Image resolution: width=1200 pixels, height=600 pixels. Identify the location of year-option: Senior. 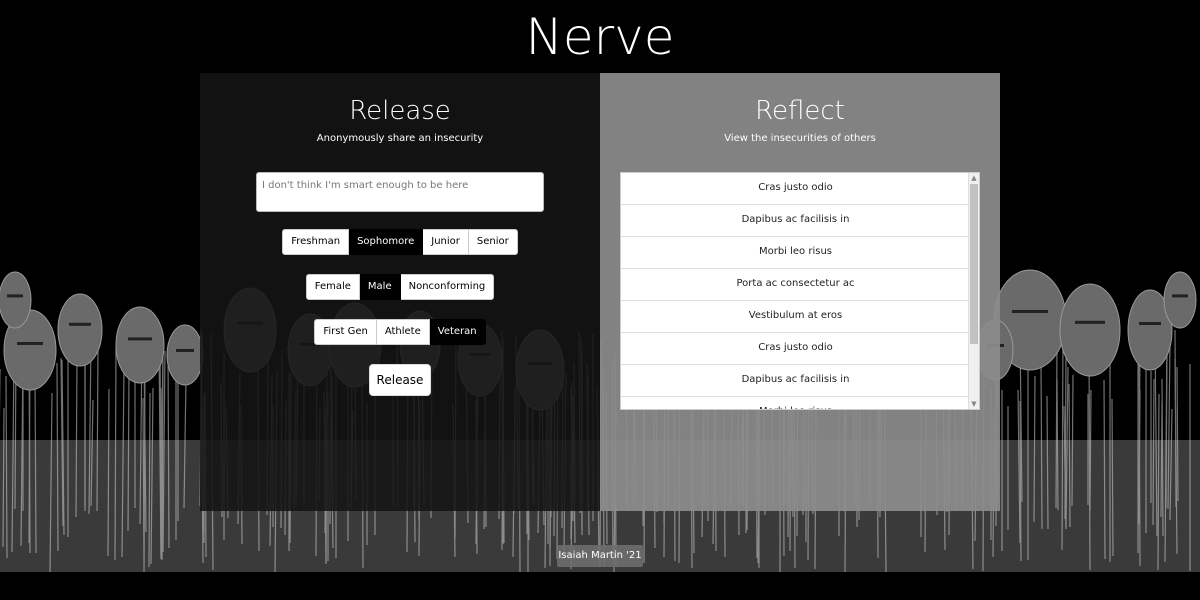
(493, 242).